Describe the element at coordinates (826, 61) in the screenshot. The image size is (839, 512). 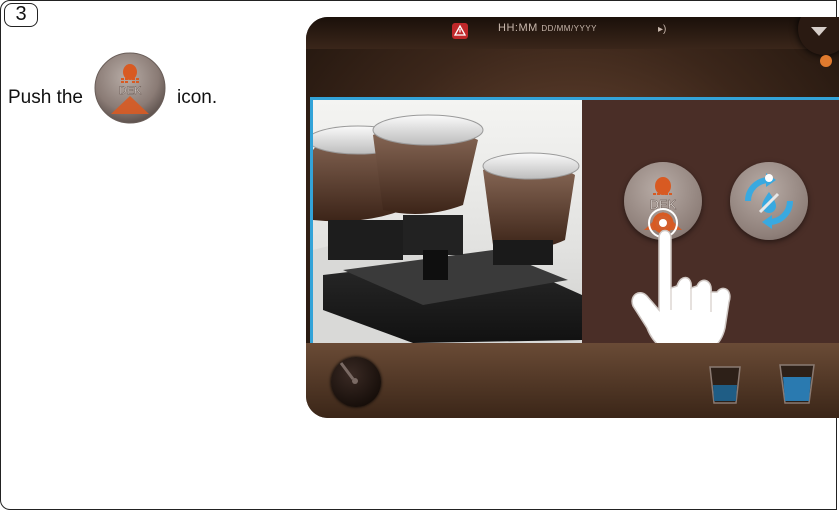
I see `notification-badge` at that location.